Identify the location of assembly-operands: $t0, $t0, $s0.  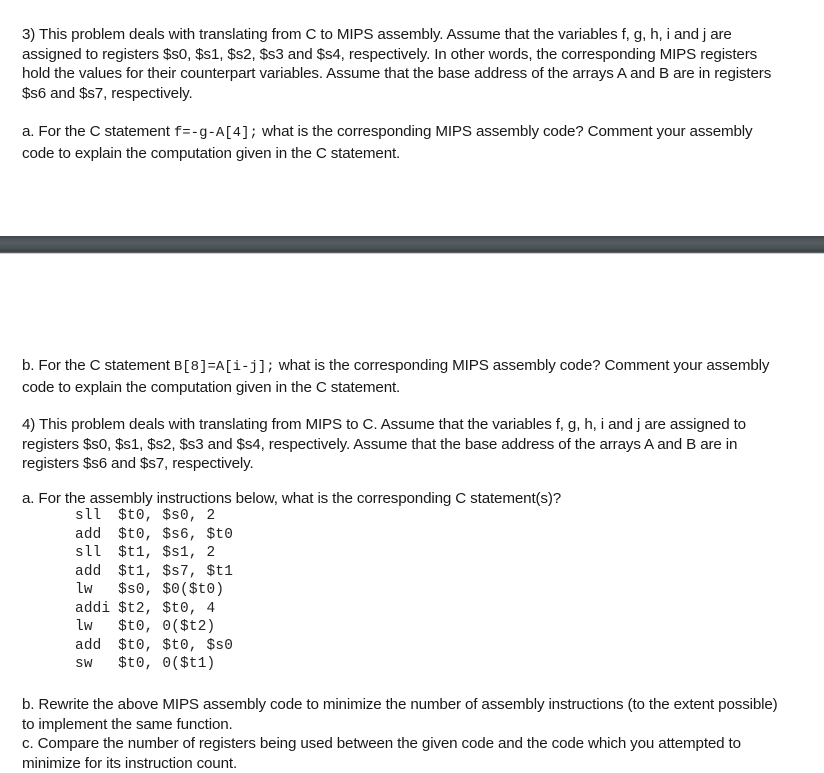
(176, 645).